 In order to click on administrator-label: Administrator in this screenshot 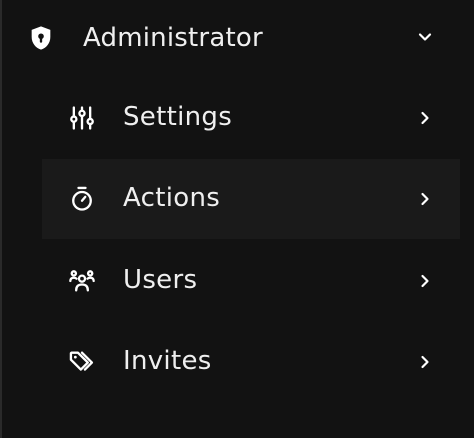, I will do `click(173, 38)`.